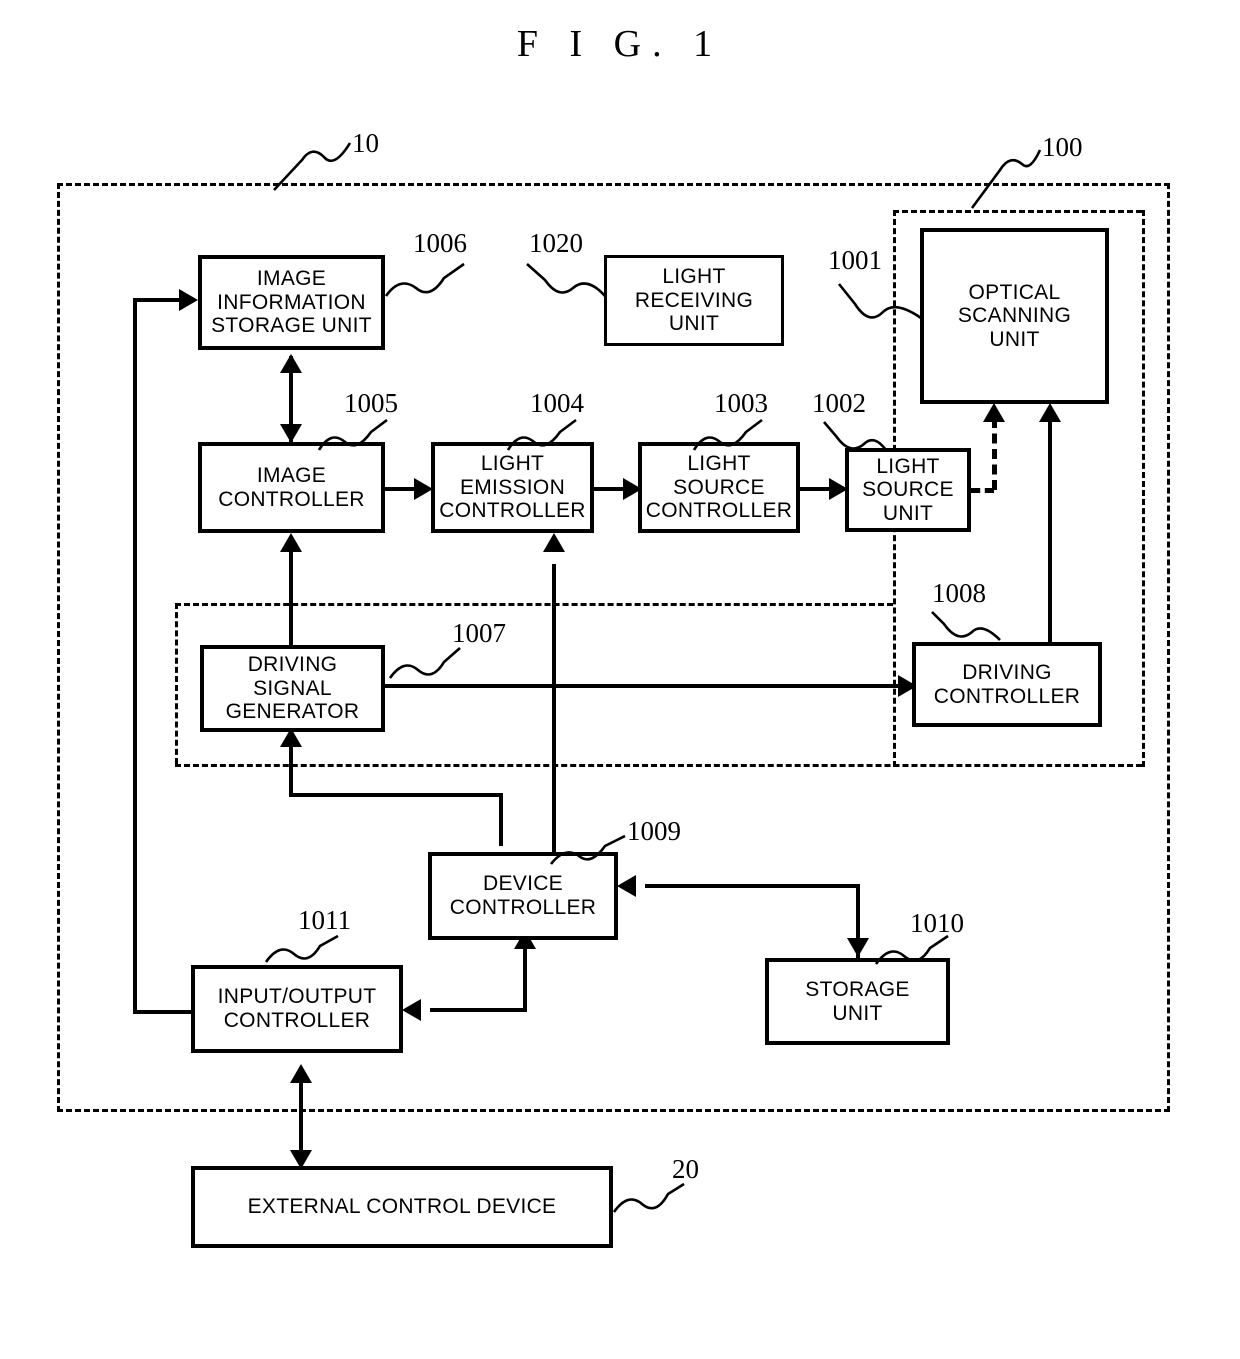 This screenshot has width=1240, height=1359. Describe the element at coordinates (1050, 412) in the screenshot. I see `arrow-into-optical-scanning-unit` at that location.